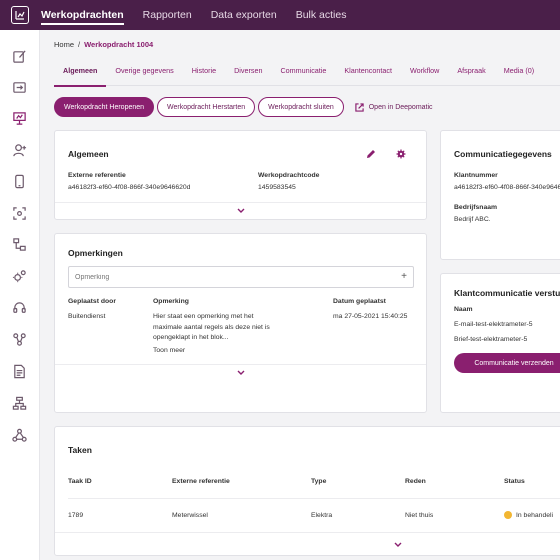 The height and width of the screenshot is (560, 560). What do you see at coordinates (319, 481) in the screenshot?
I see `col-type: Type` at bounding box center [319, 481].